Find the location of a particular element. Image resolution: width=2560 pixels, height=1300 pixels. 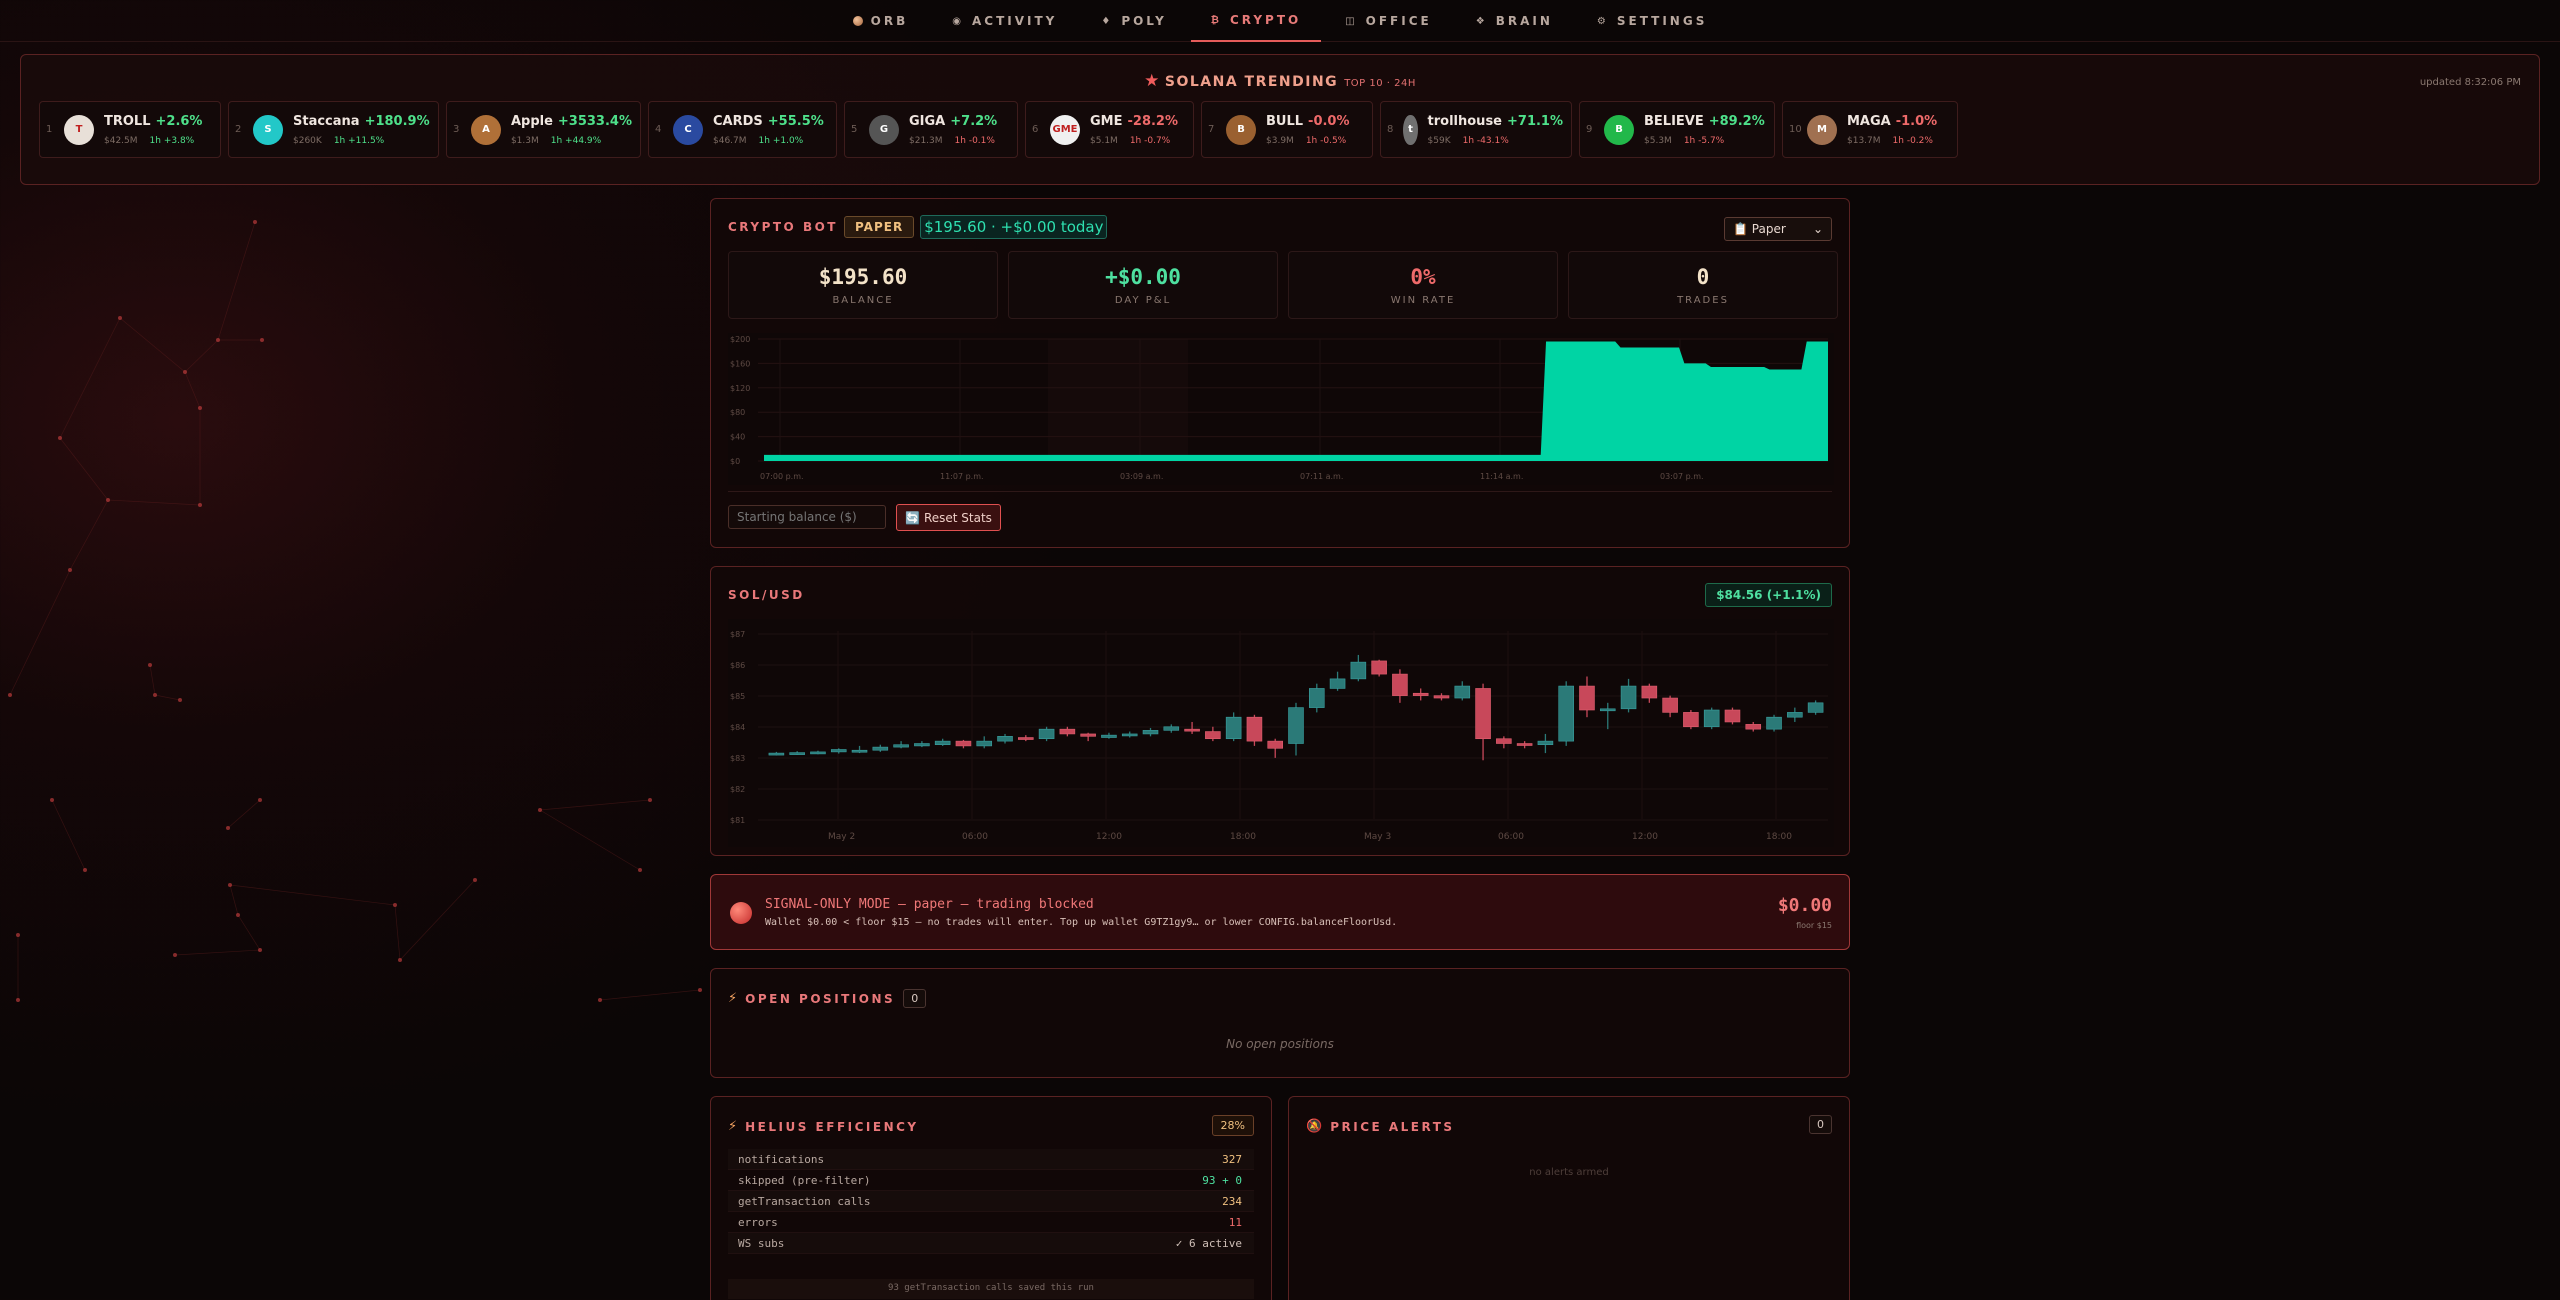

nav-tab-activity: ◉ ACTIVITY is located at coordinates (1004, 21).